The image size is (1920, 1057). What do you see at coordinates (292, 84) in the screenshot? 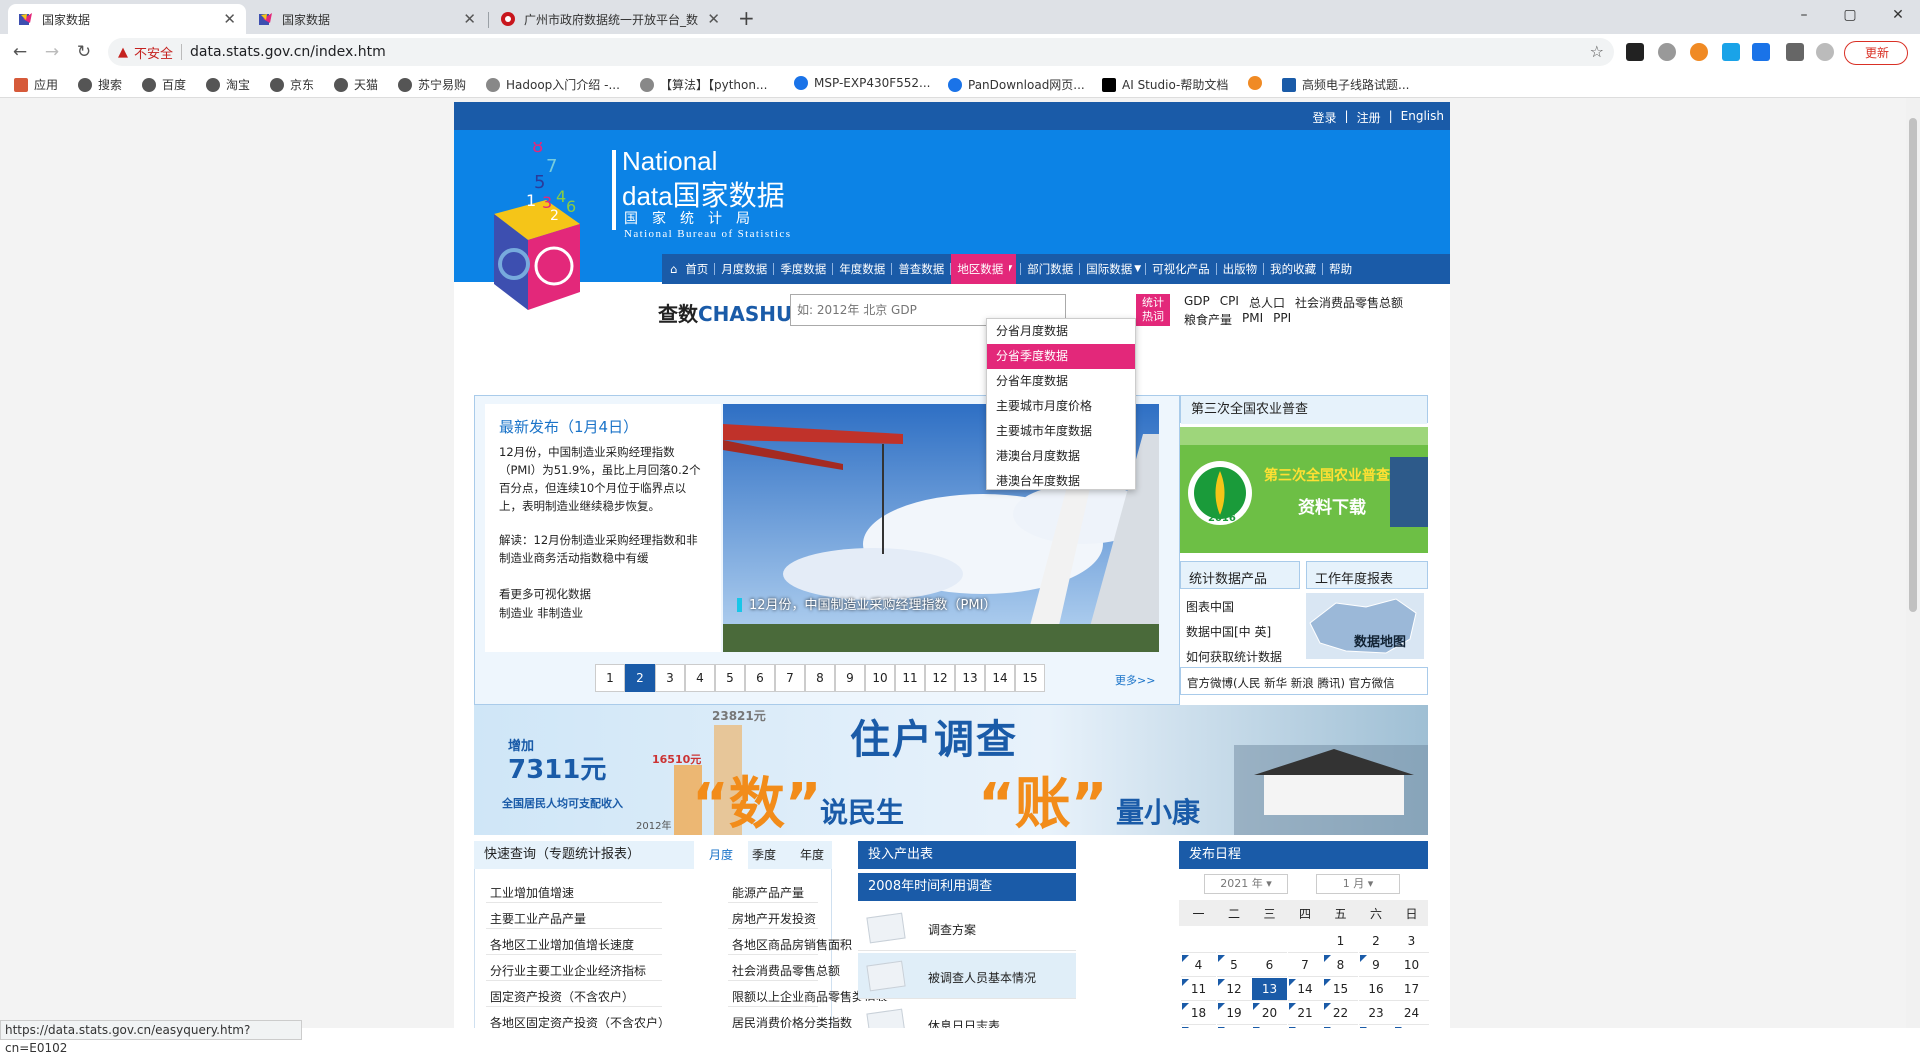
I see `bookmark-item: 京东` at bounding box center [292, 84].